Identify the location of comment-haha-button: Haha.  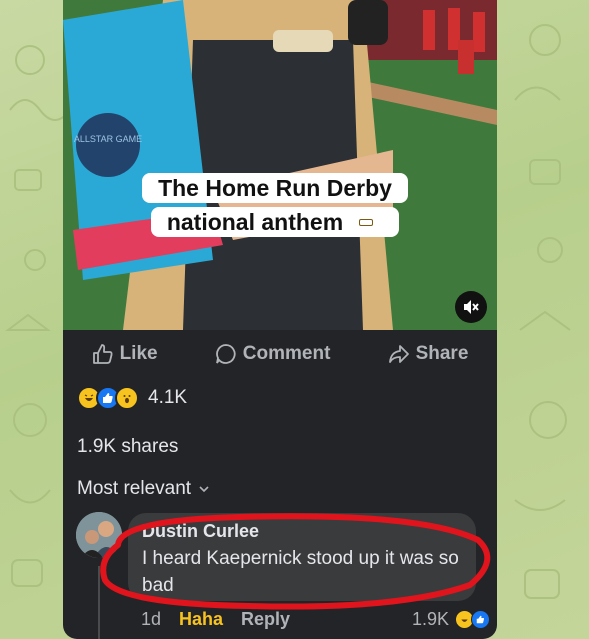
(201, 619).